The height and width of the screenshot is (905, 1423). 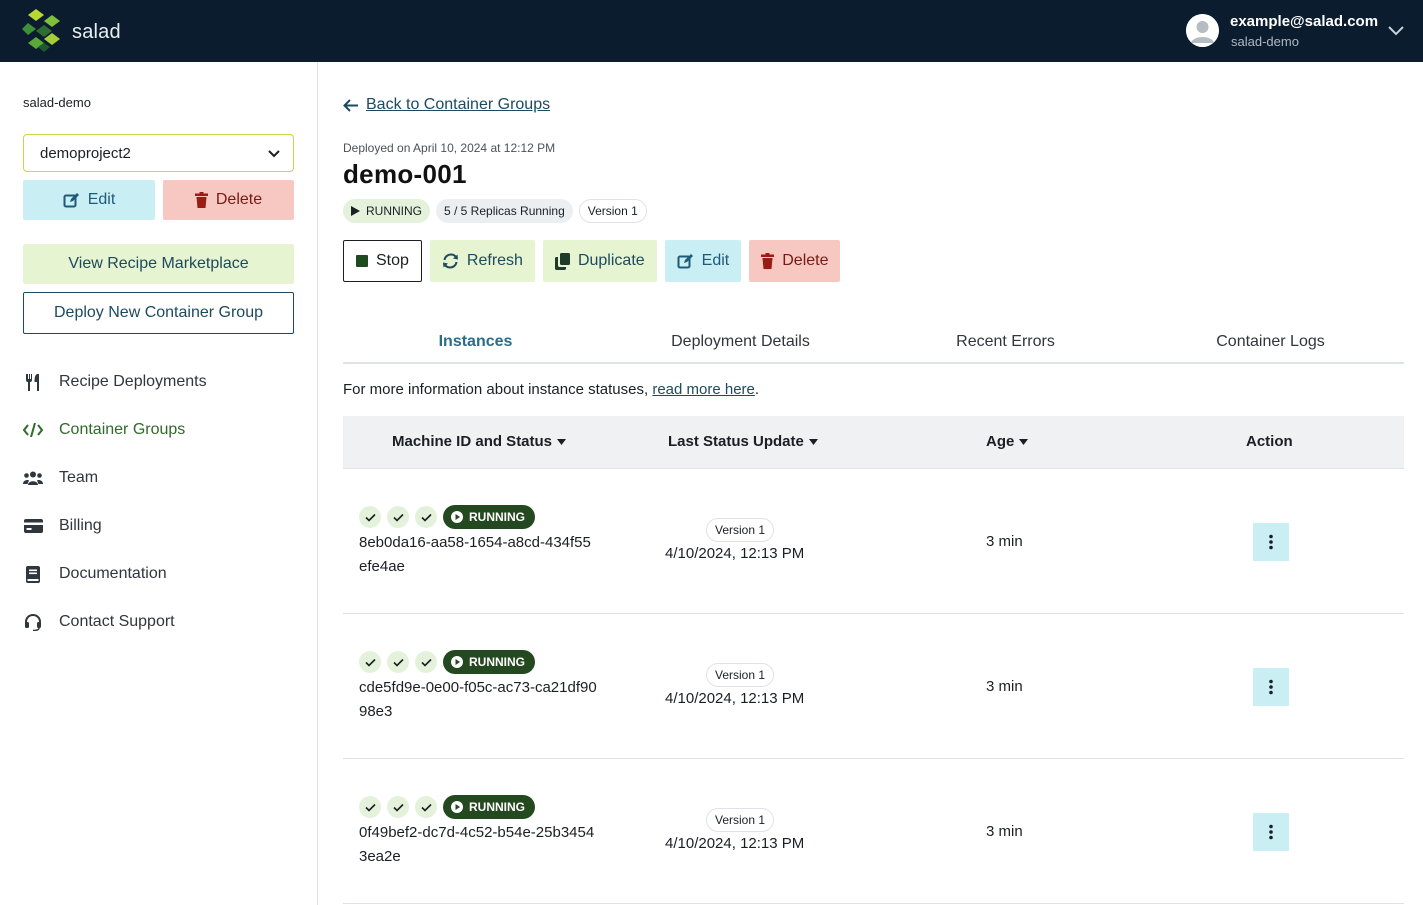 I want to click on duplicate-button: Duplicate, so click(x=599, y=261).